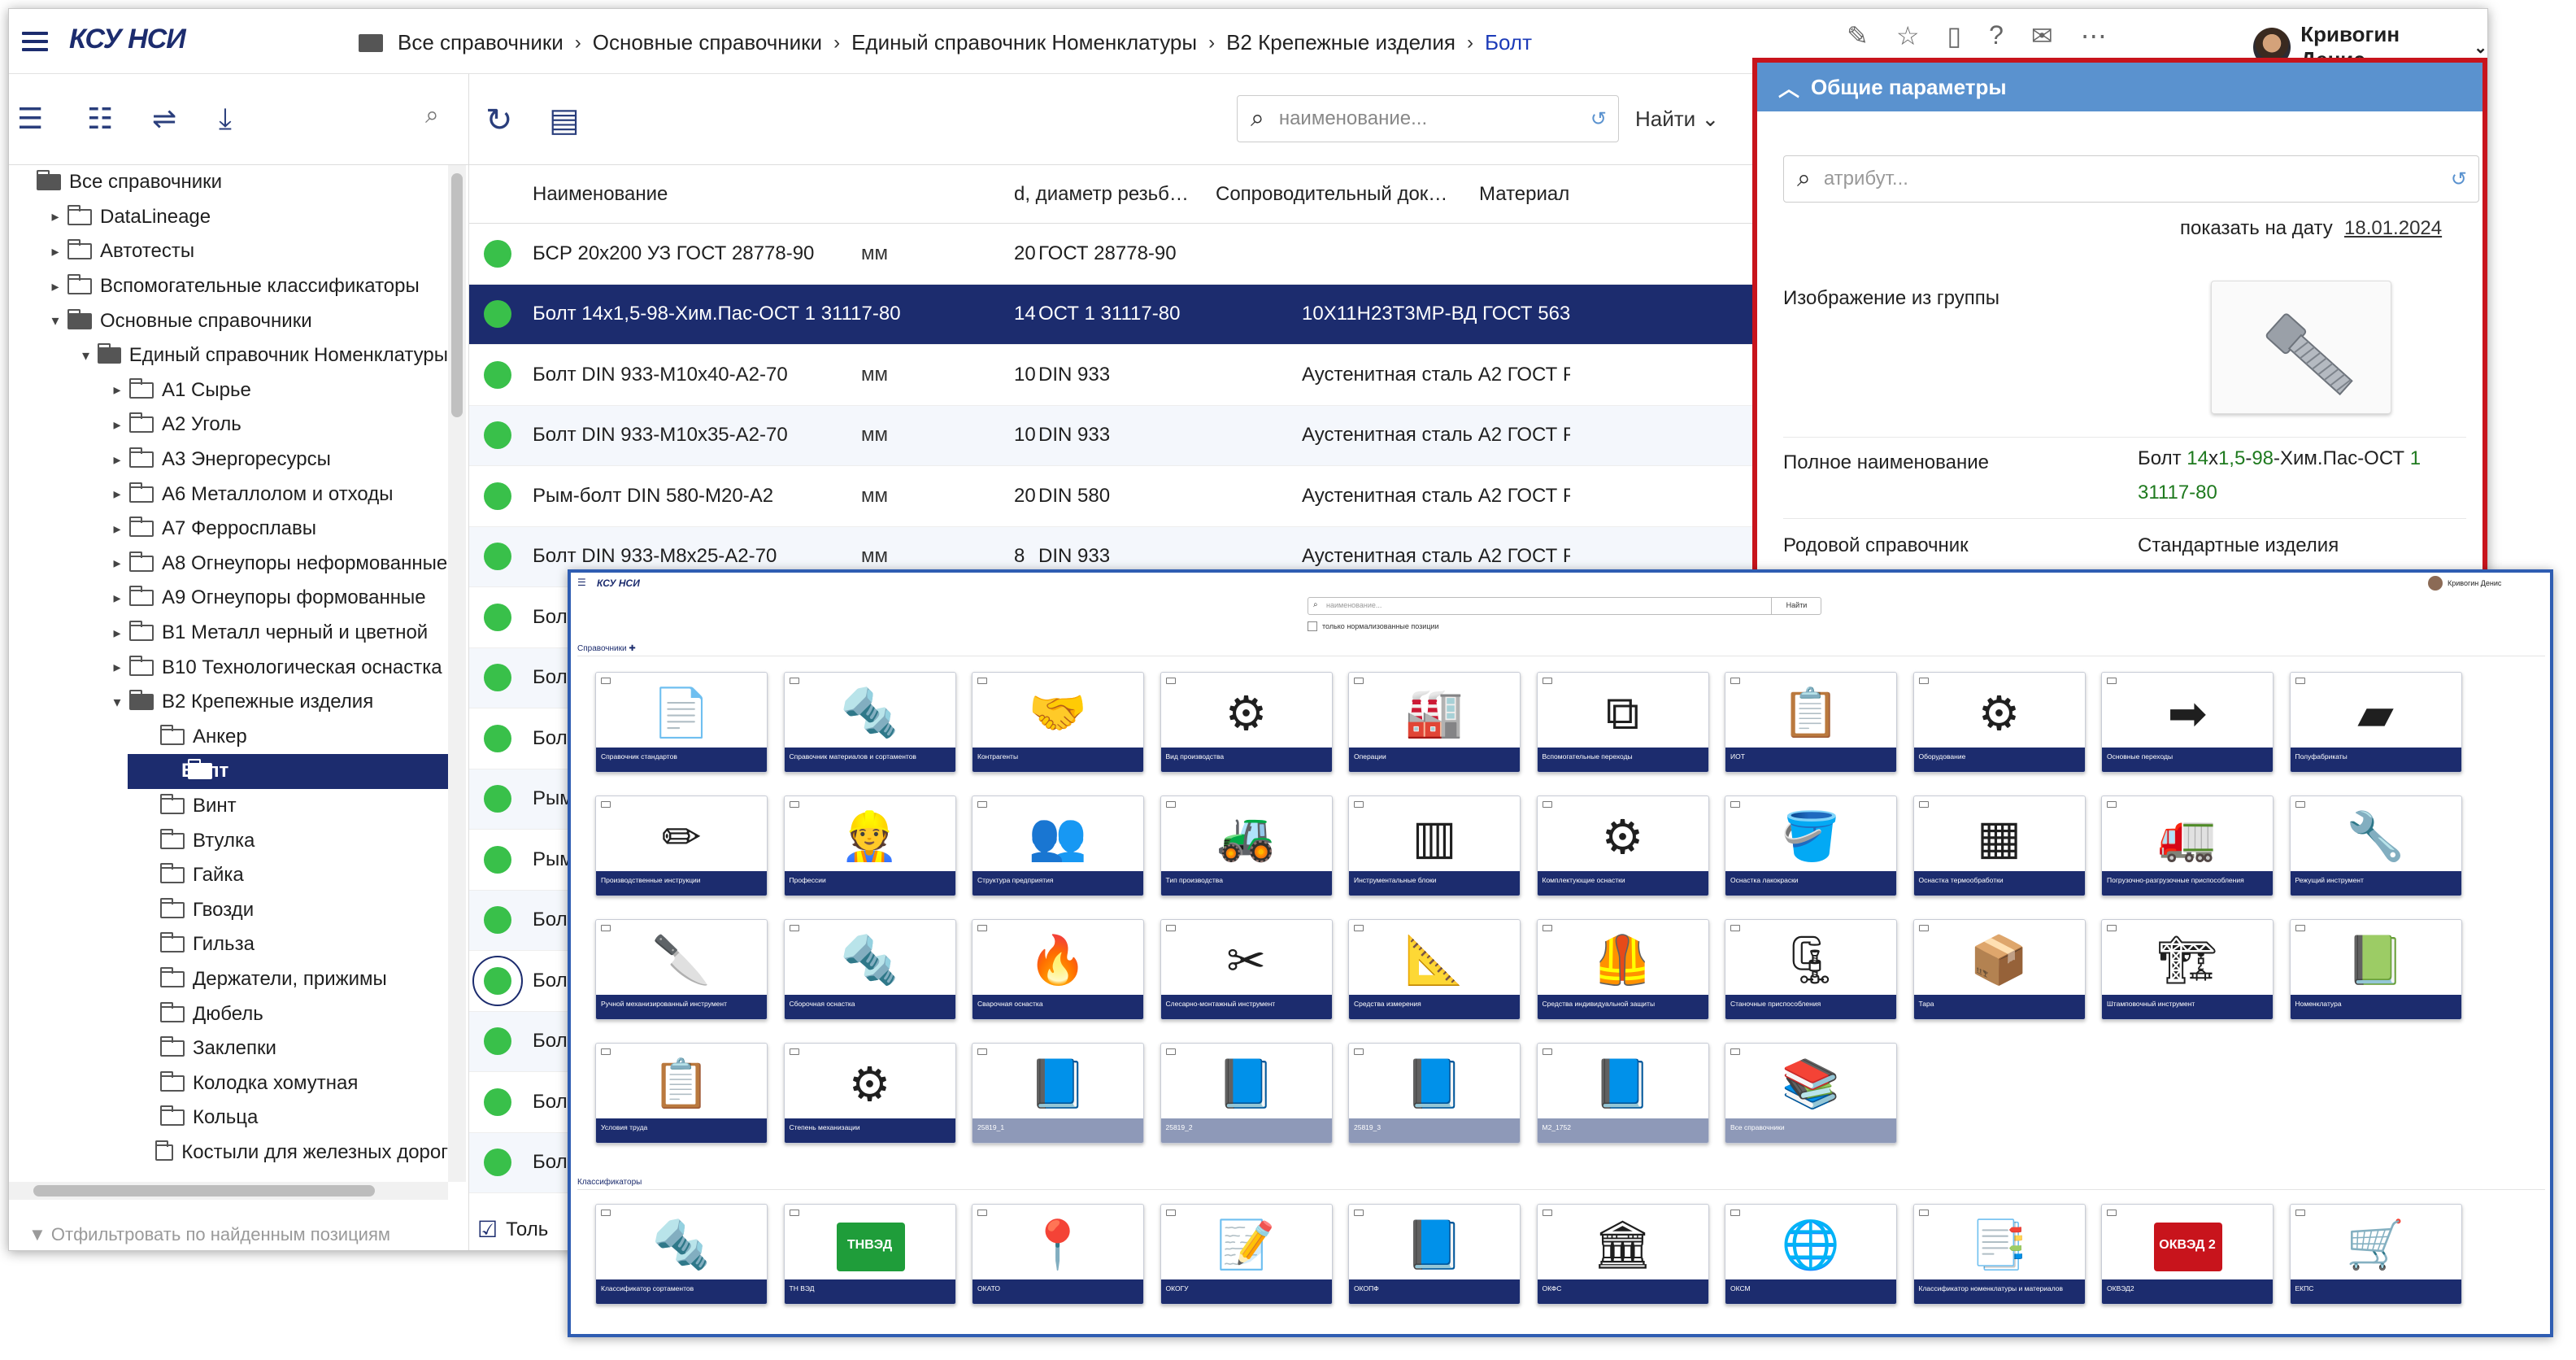  What do you see at coordinates (1999, 970) in the screenshot?
I see `catalog-tile: 📦 Тара` at bounding box center [1999, 970].